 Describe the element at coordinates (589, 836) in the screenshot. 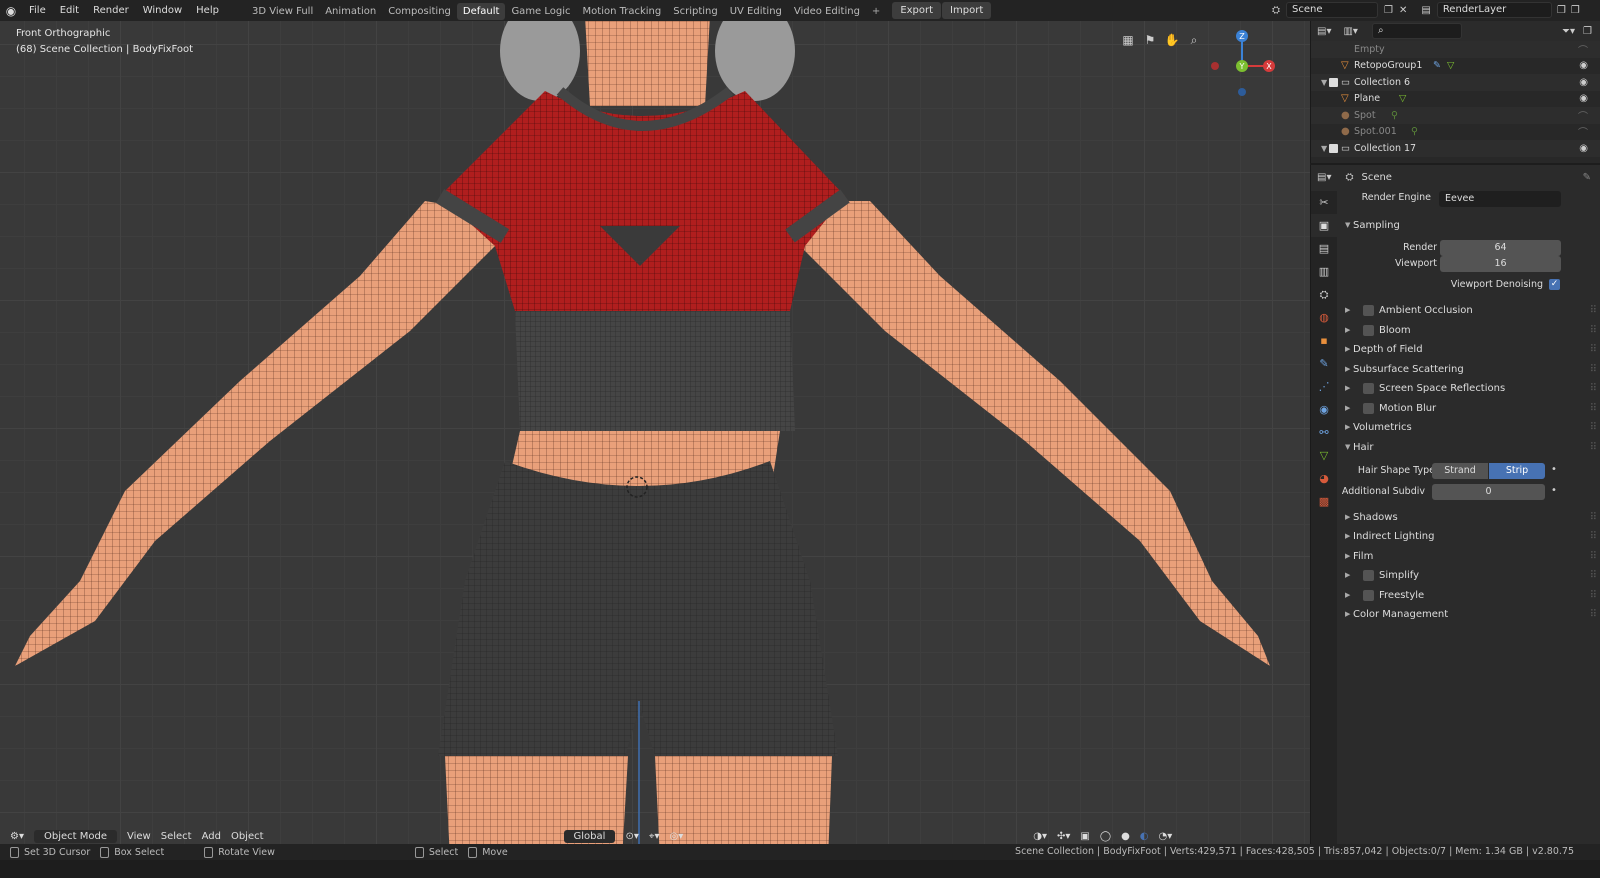

I see `transform-orientation-dropdown: Global` at that location.